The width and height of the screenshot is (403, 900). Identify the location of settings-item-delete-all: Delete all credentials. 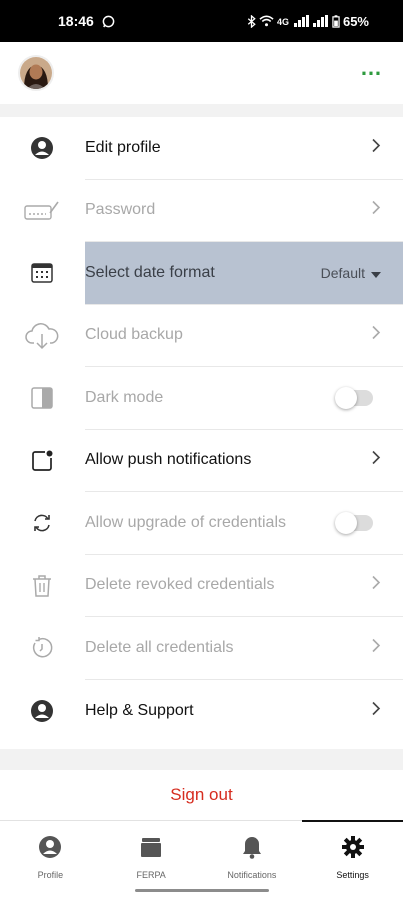
(201, 648).